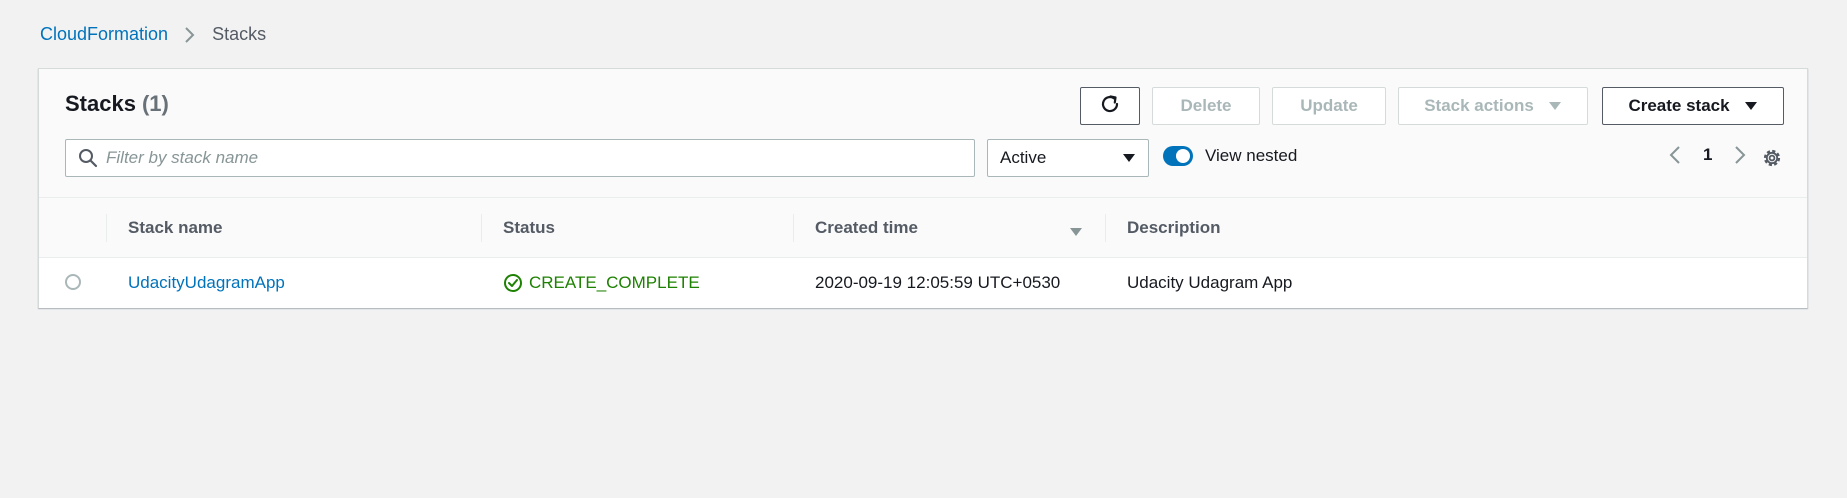  I want to click on create-stack-dropdown: Create stack, so click(1693, 106).